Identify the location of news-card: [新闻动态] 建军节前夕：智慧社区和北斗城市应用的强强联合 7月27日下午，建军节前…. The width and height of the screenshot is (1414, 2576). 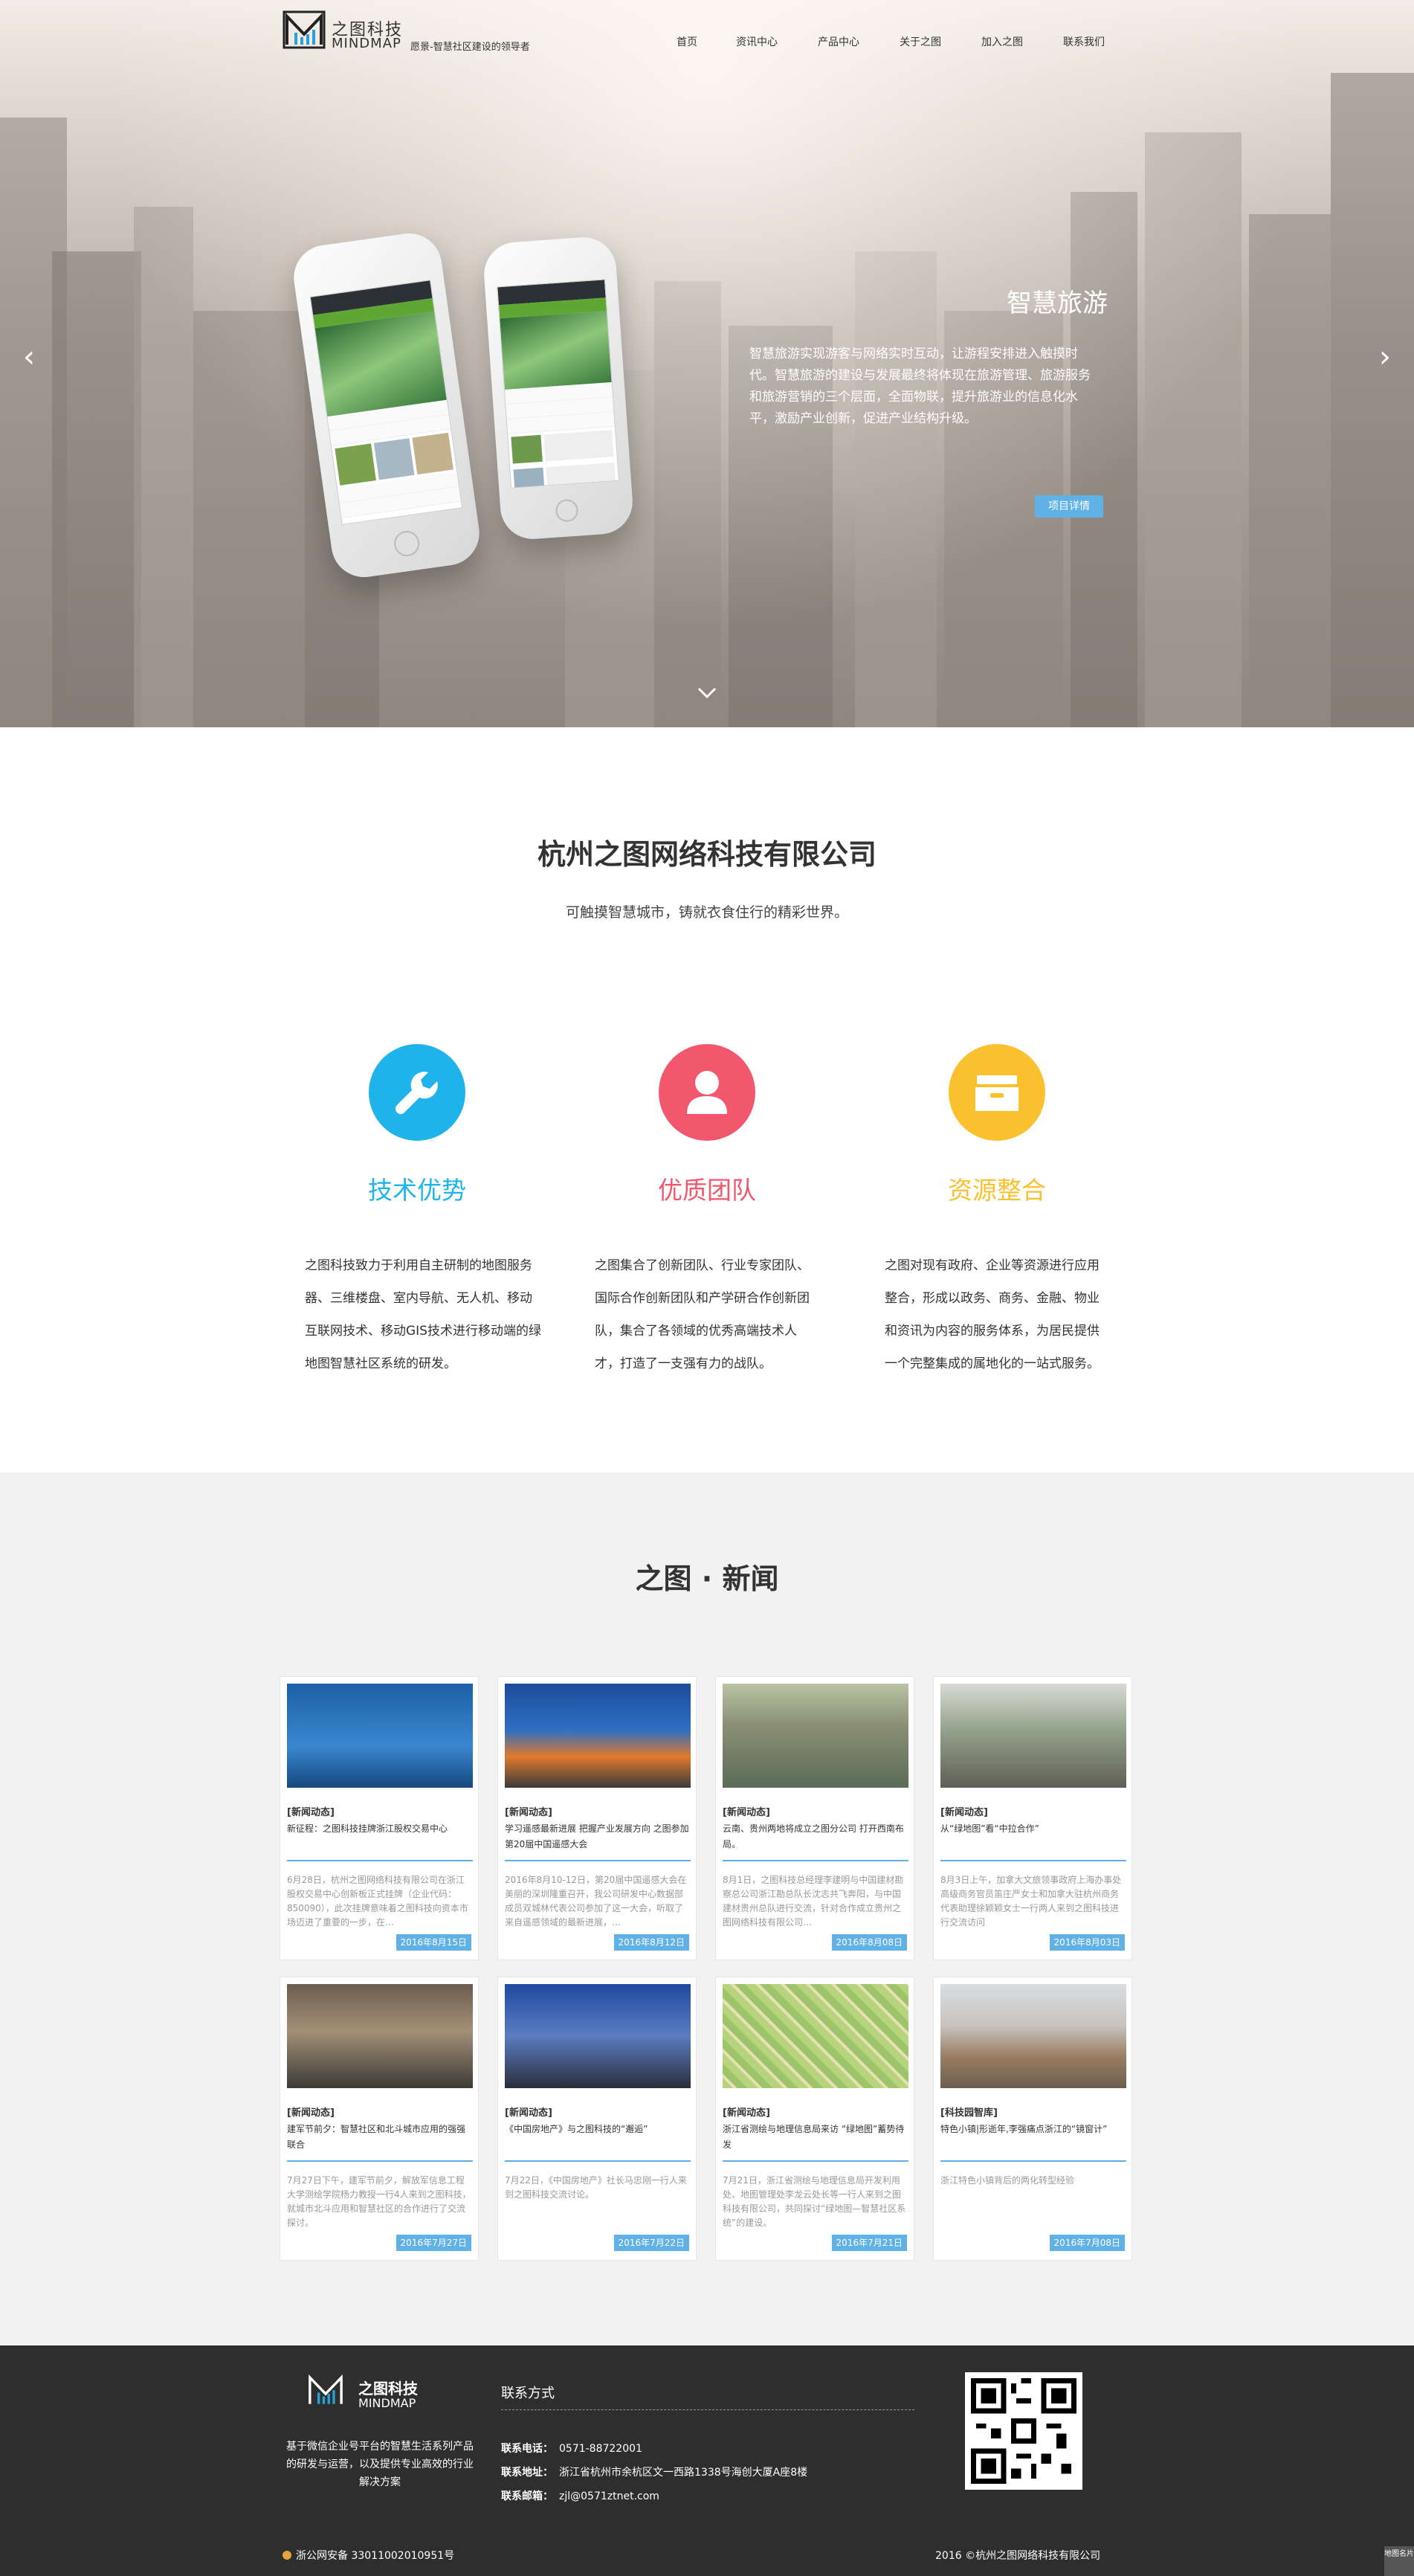
(379, 2119).